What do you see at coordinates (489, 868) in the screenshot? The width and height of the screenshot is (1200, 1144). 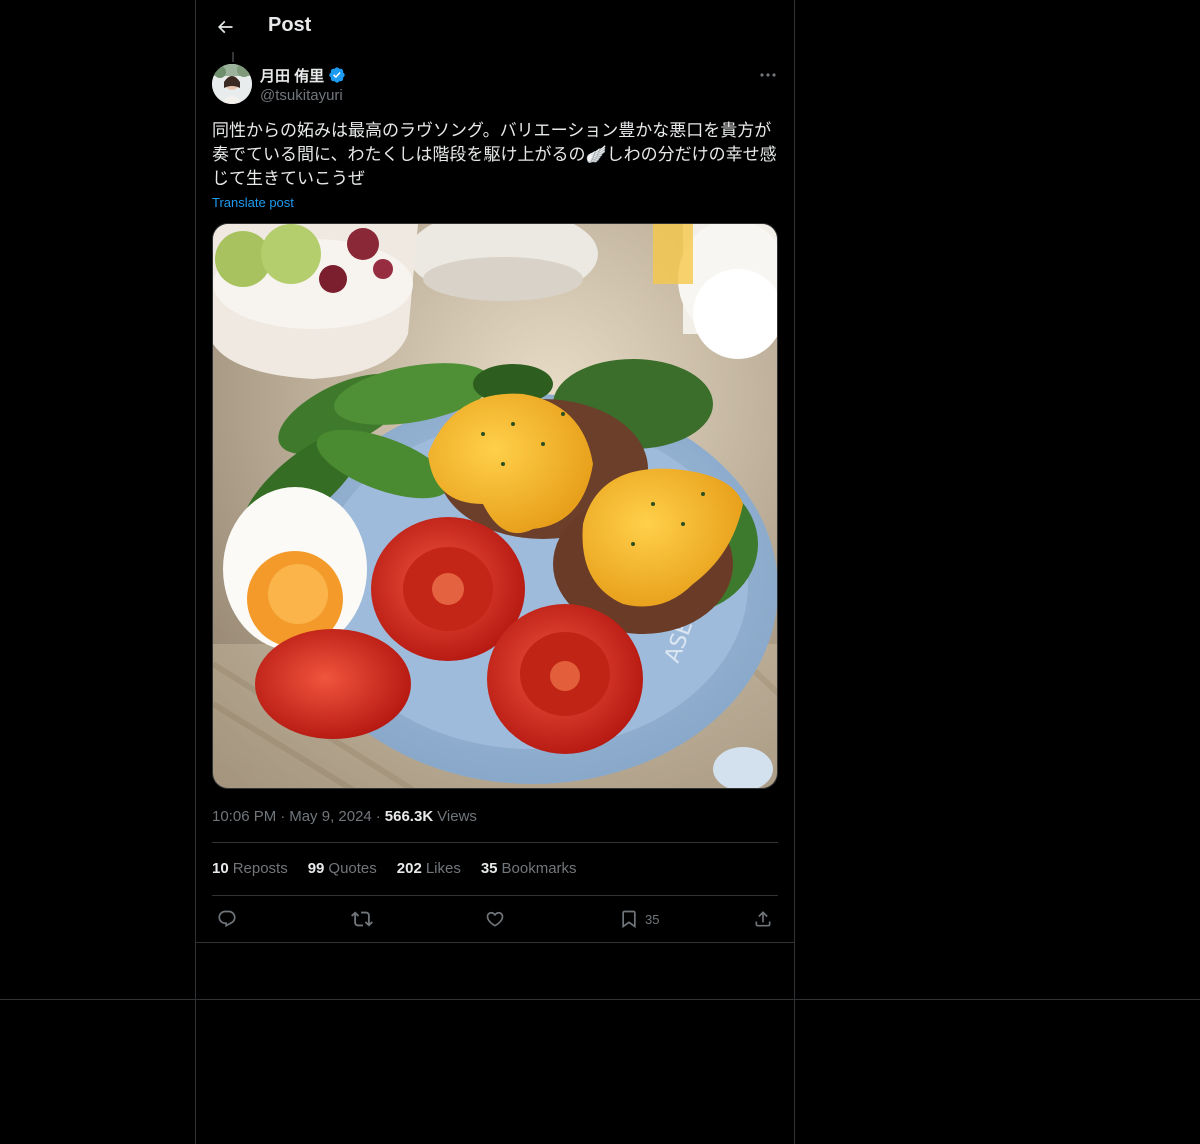 I see `stat-count: 35` at bounding box center [489, 868].